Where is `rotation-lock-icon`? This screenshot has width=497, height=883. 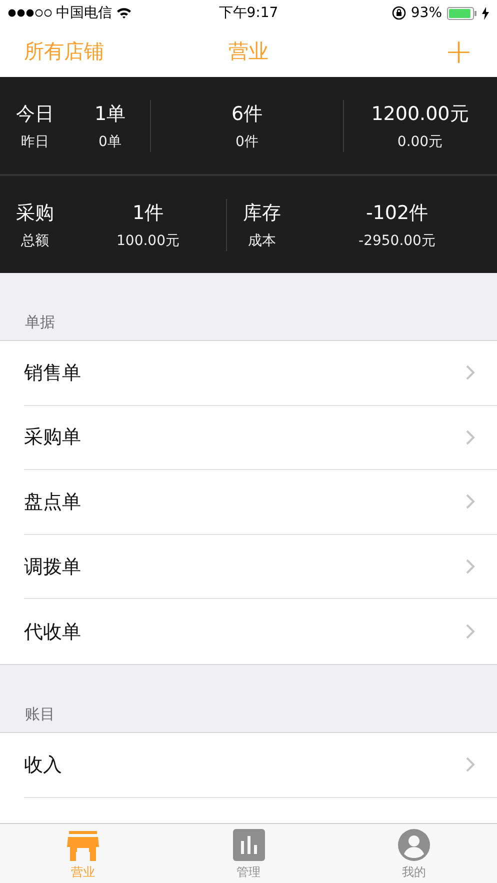
rotation-lock-icon is located at coordinates (399, 13).